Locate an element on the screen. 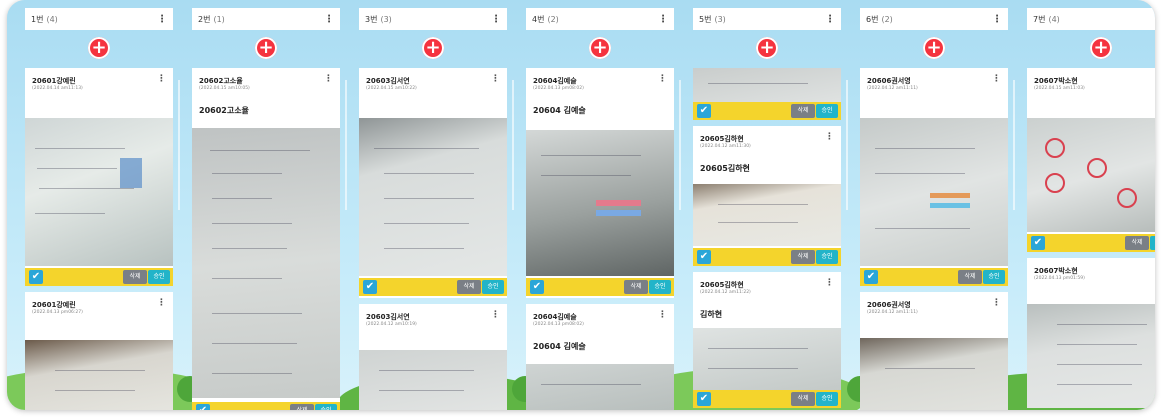  post-author: 20604김예슬 is located at coordinates (555, 81).